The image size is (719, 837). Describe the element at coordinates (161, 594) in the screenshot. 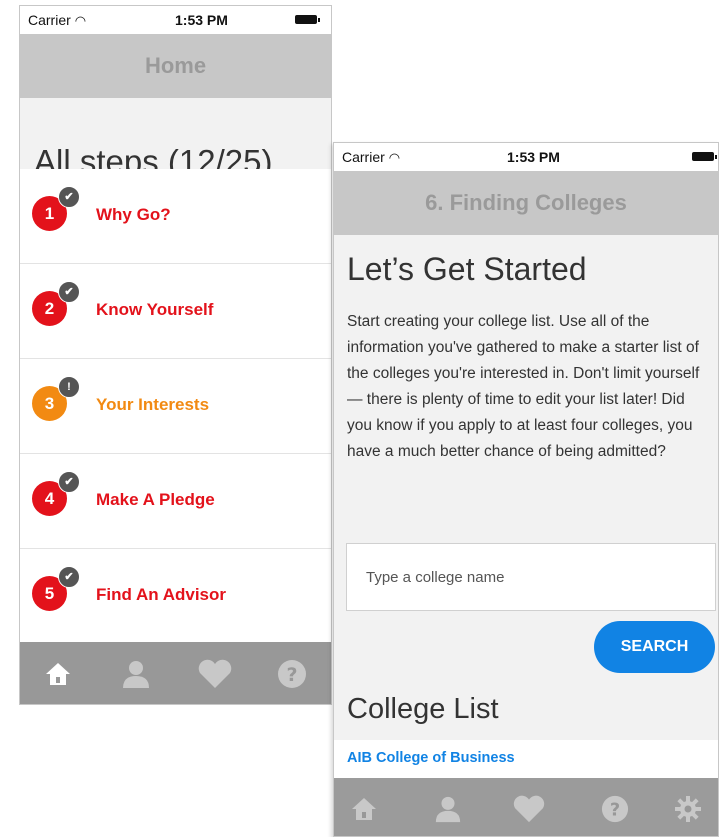

I see `step-label: Find An Advisor` at that location.